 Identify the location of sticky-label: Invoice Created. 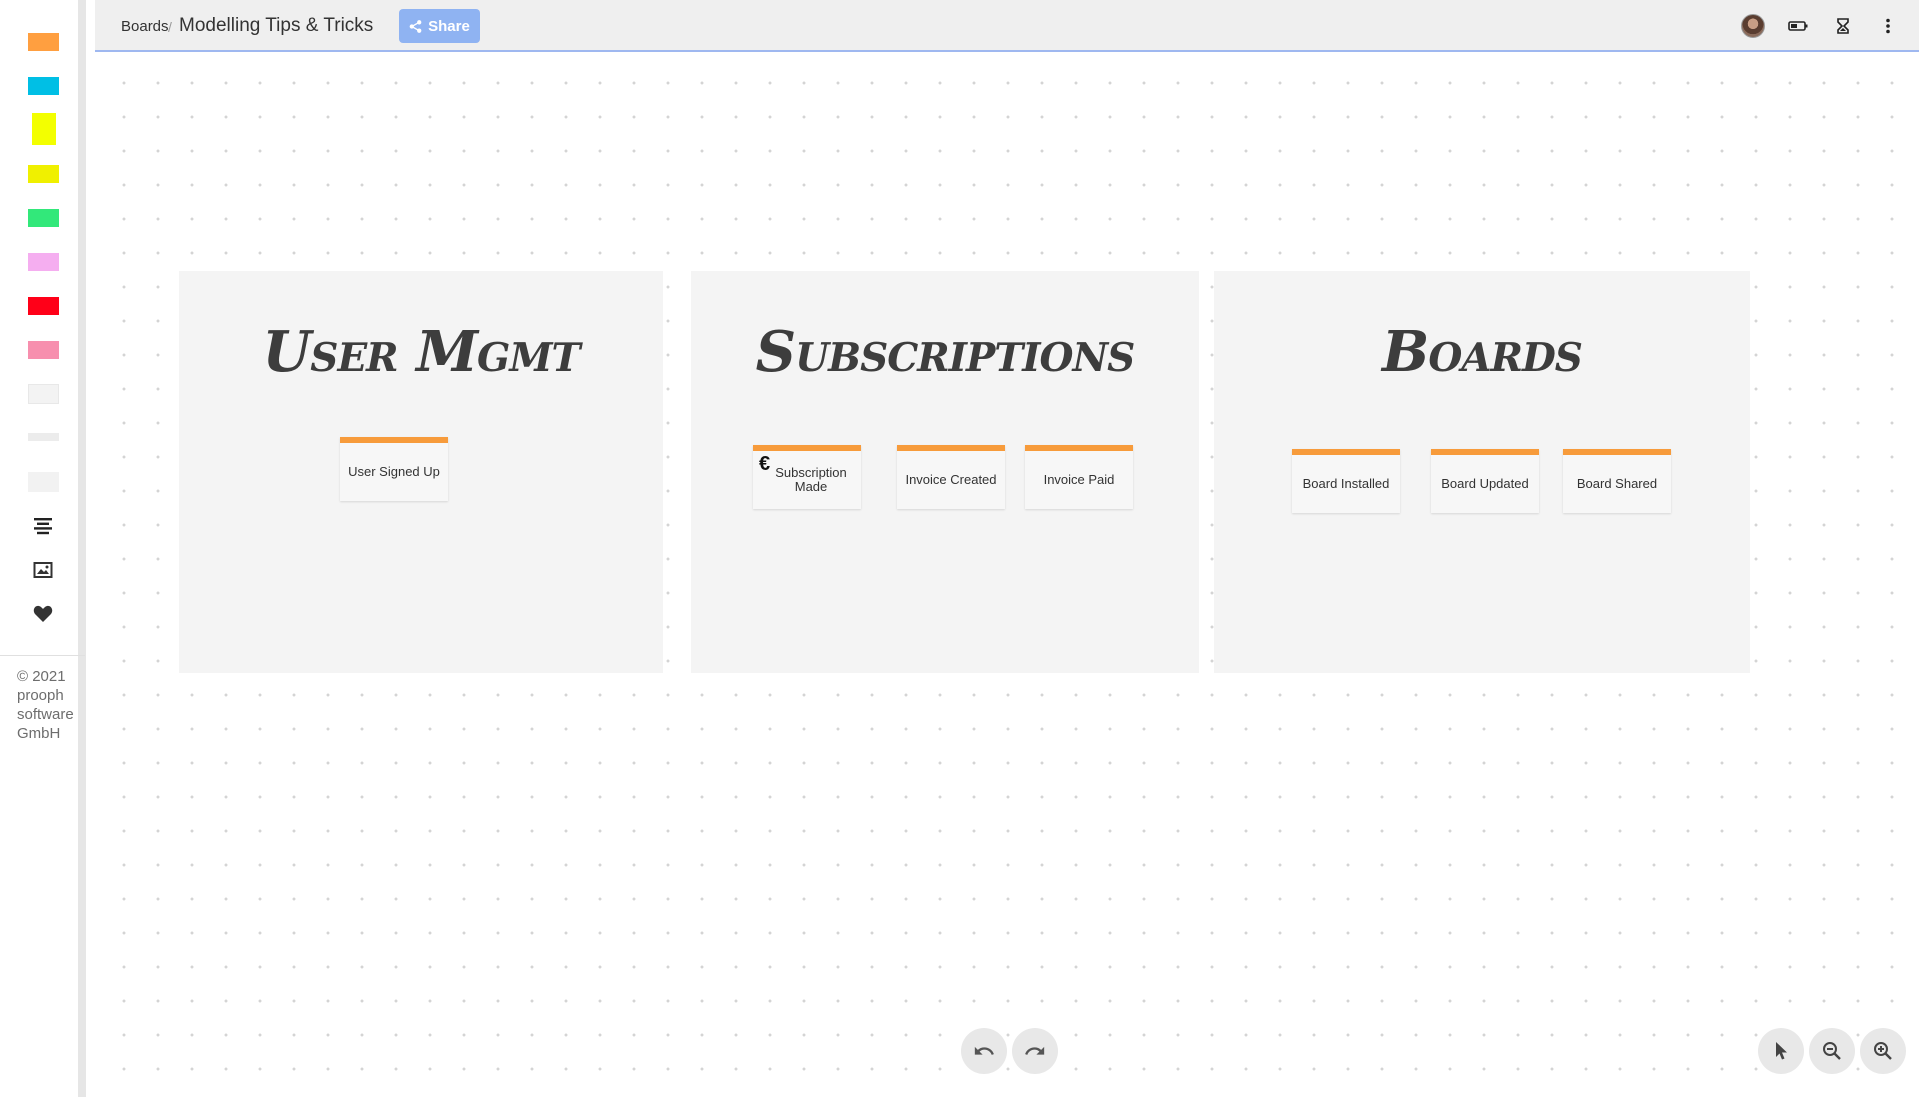
(951, 479).